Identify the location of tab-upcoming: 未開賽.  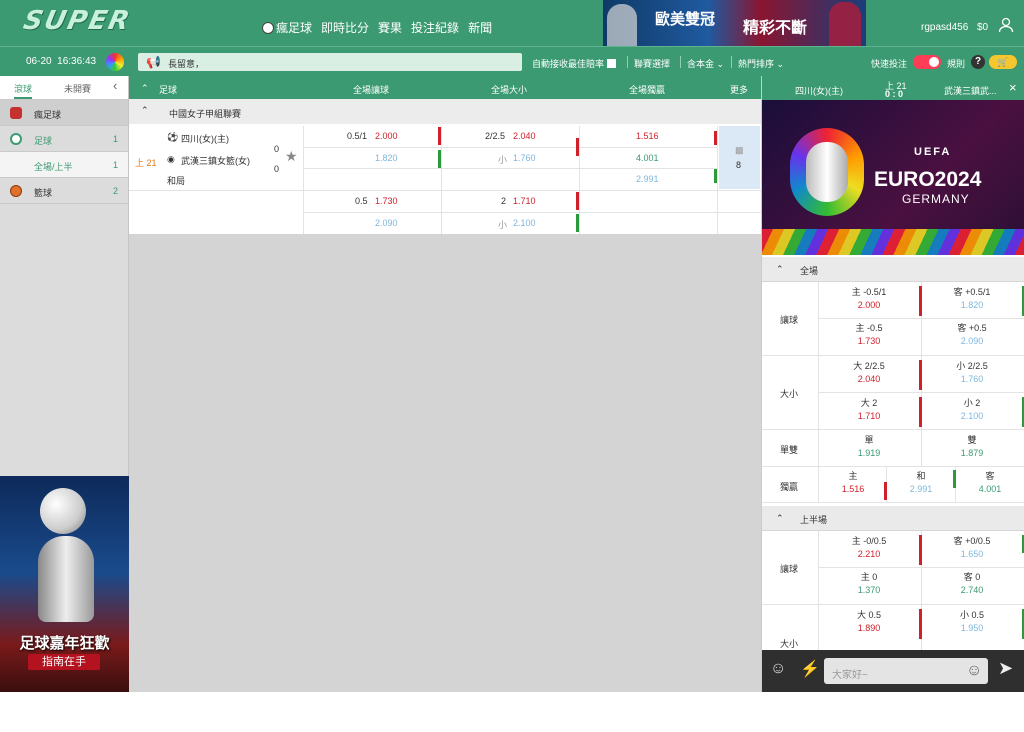
(77, 88).